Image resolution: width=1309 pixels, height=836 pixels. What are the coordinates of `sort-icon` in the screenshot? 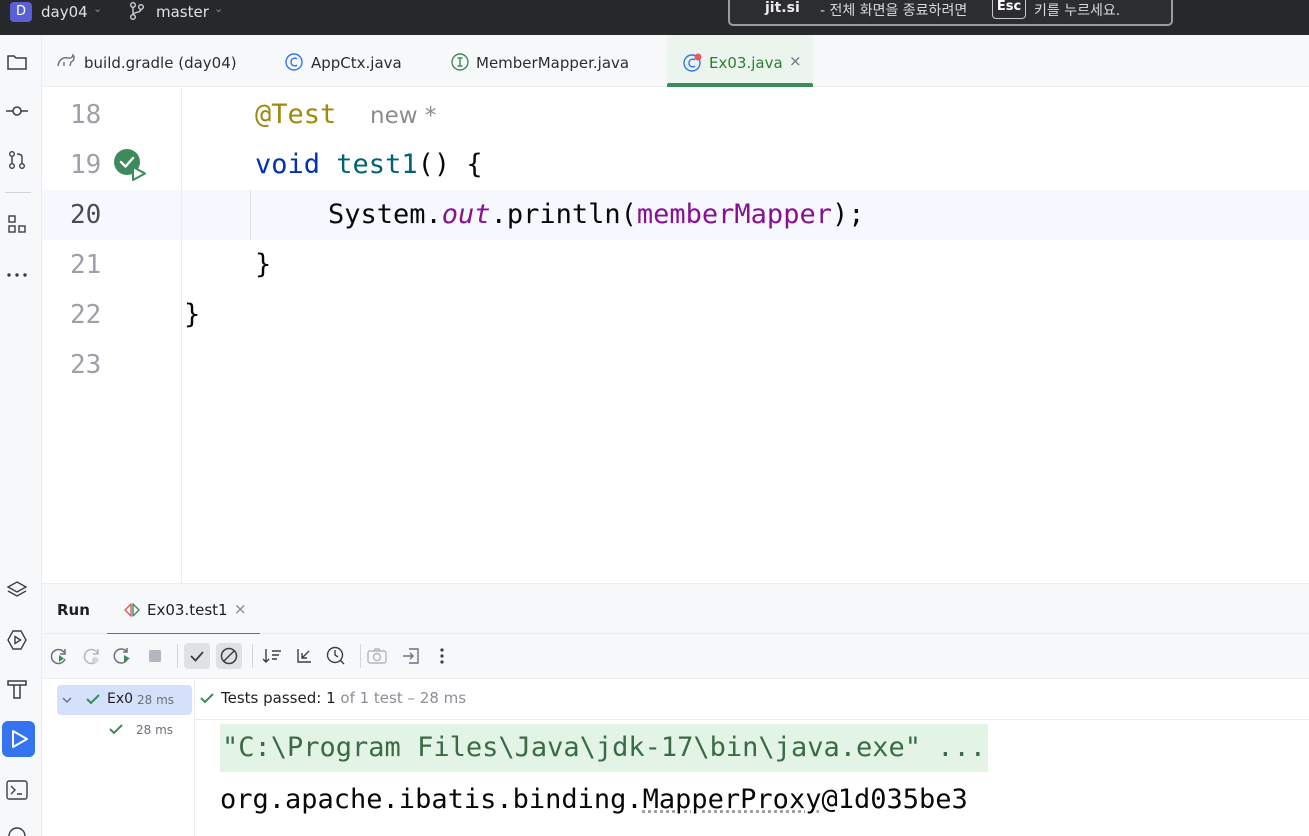 It's located at (272, 656).